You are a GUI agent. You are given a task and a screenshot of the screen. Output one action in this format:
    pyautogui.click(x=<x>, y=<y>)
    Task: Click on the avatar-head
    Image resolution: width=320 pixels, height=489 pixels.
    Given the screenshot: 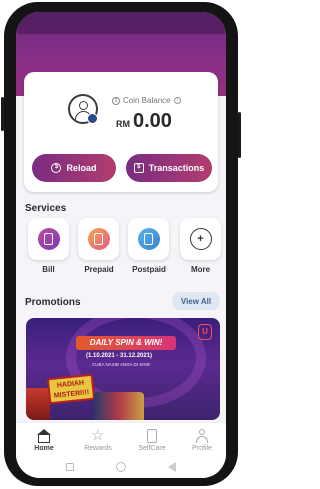 What is the action you would take?
    pyautogui.click(x=83, y=105)
    